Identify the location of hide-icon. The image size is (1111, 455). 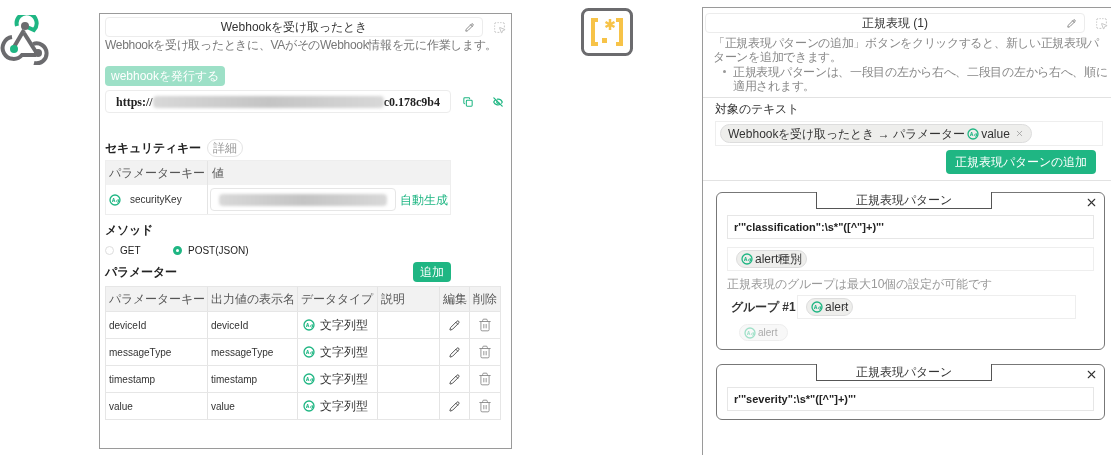
(498, 101).